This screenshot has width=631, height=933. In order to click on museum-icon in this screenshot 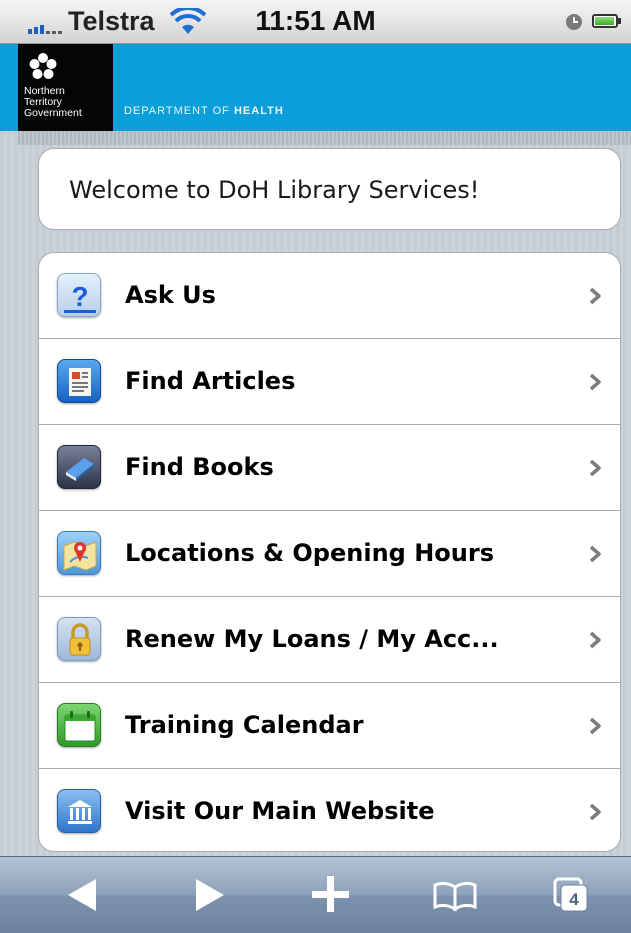, I will do `click(79, 811)`.